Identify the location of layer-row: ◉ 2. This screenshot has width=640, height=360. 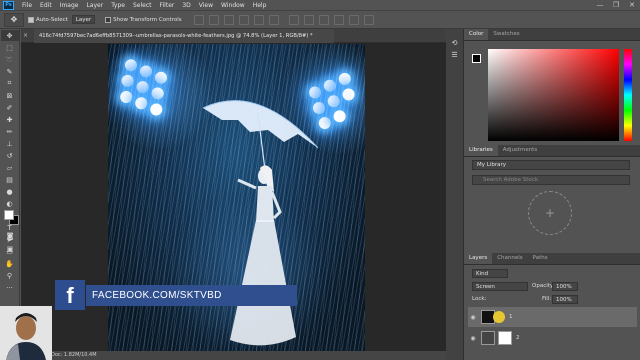
(552, 338).